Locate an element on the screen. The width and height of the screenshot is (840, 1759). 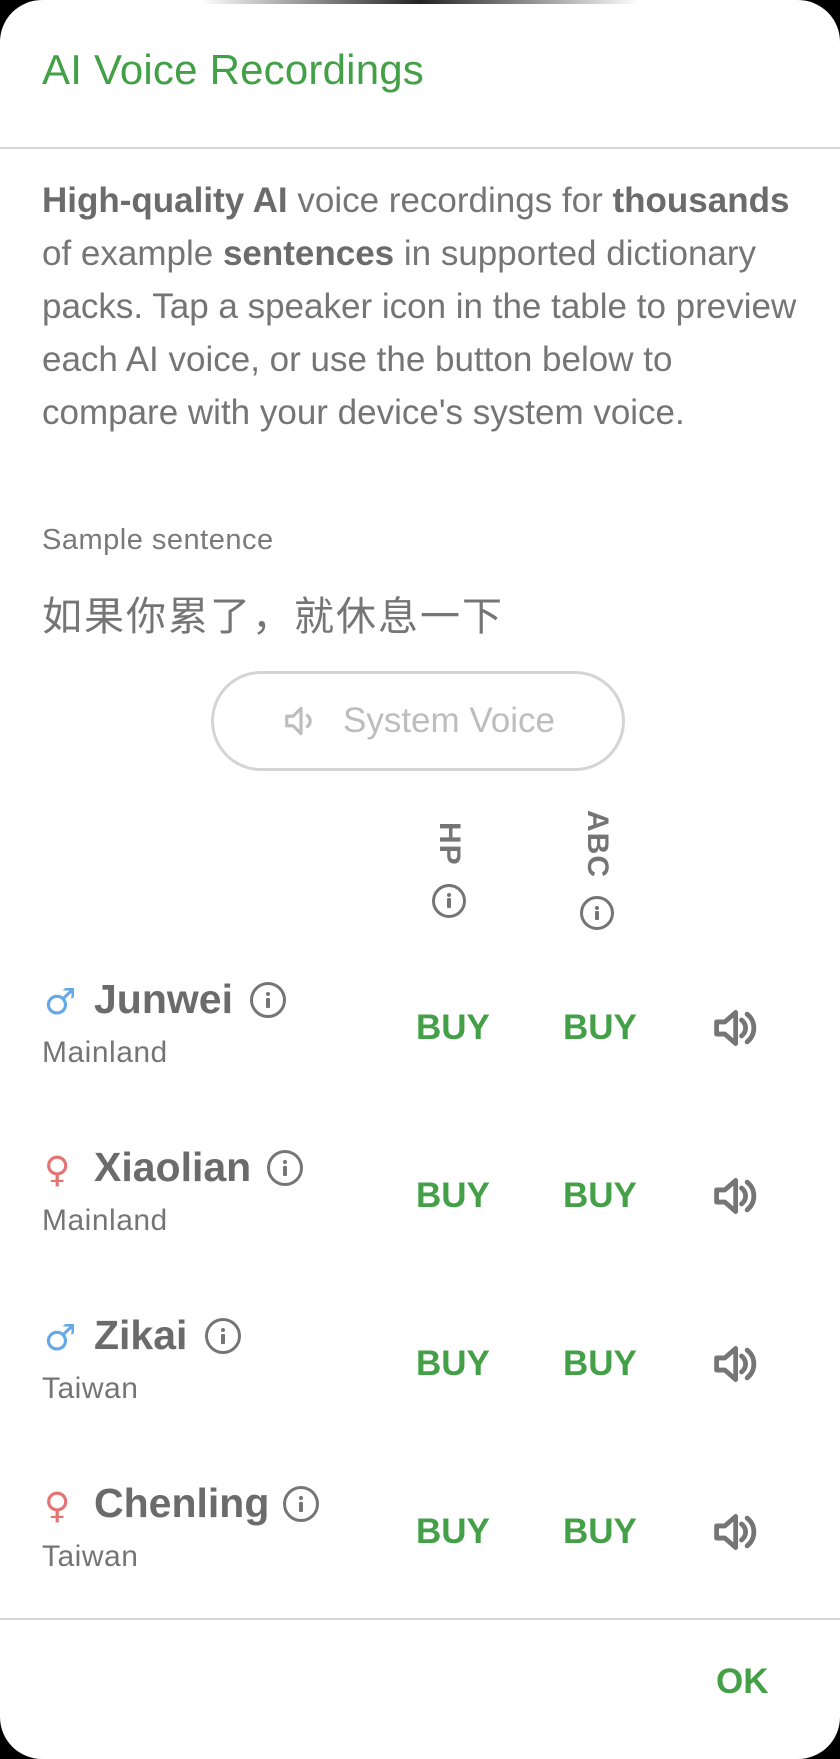
desc-bold-3: sentences is located at coordinates (308, 253).